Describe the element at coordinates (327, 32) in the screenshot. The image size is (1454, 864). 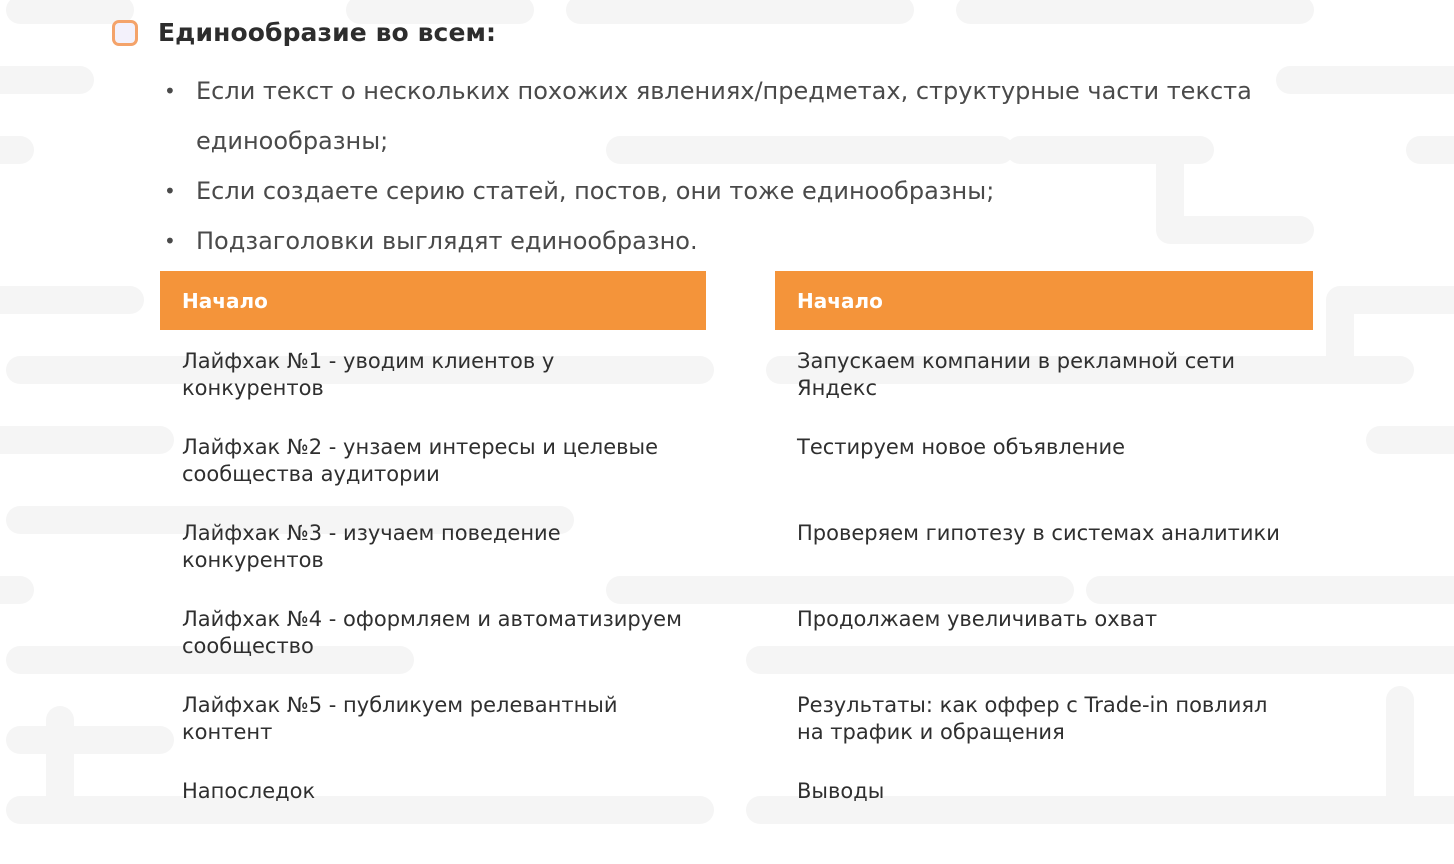
I see `section-heading: Единообразие во всем:` at that location.